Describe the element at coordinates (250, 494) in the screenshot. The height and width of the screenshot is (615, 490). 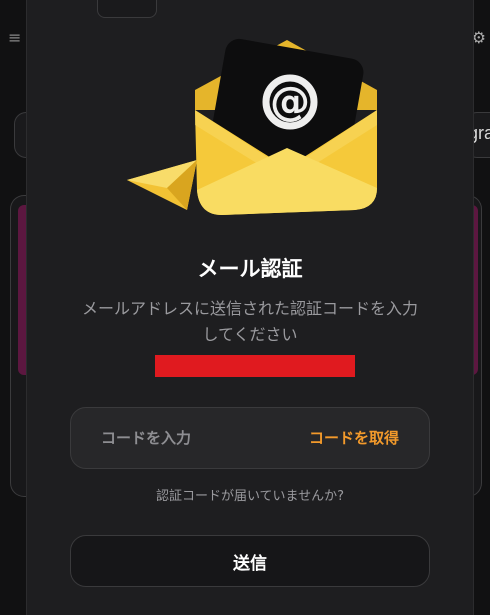
I see `code-not-received-link: 認証コードが届いていませんか?` at that location.